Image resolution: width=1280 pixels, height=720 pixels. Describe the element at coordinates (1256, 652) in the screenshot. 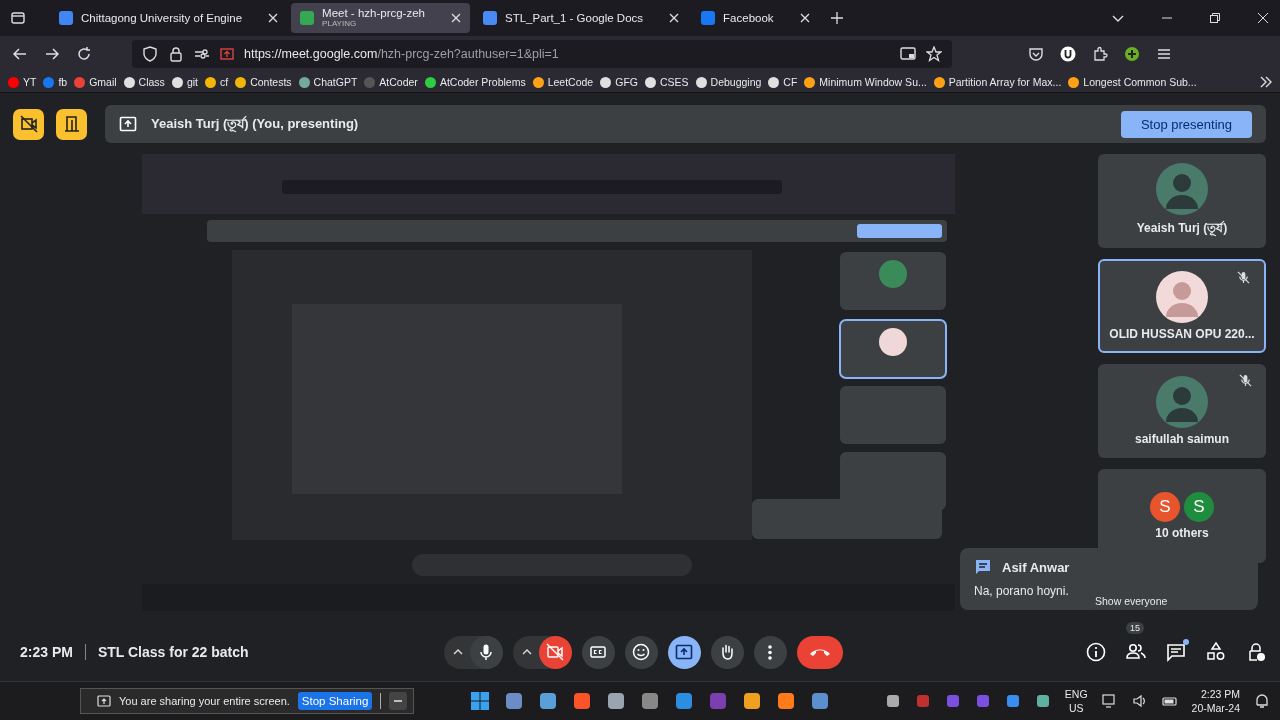

I see `host-controls-icon` at that location.